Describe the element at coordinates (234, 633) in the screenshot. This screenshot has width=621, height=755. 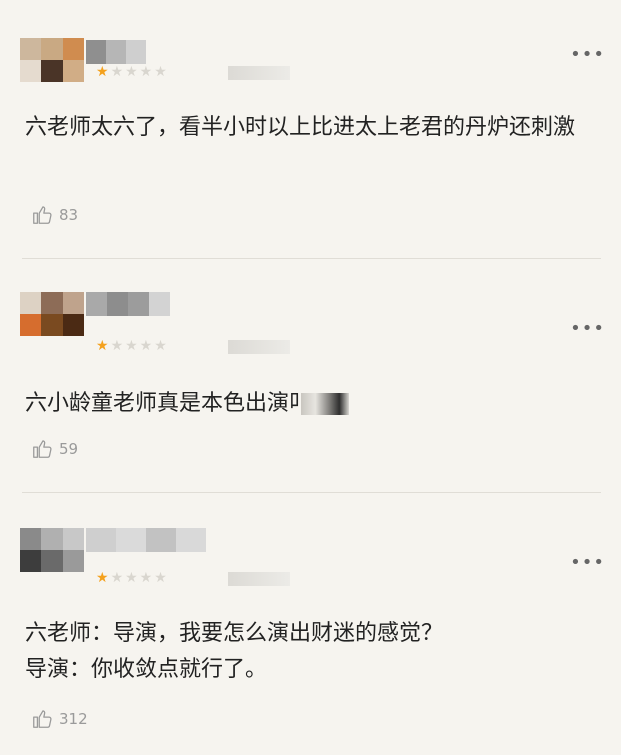
I see `comment-text-line1: 六老师：导演，我要怎么演出财迷的感觉？` at that location.